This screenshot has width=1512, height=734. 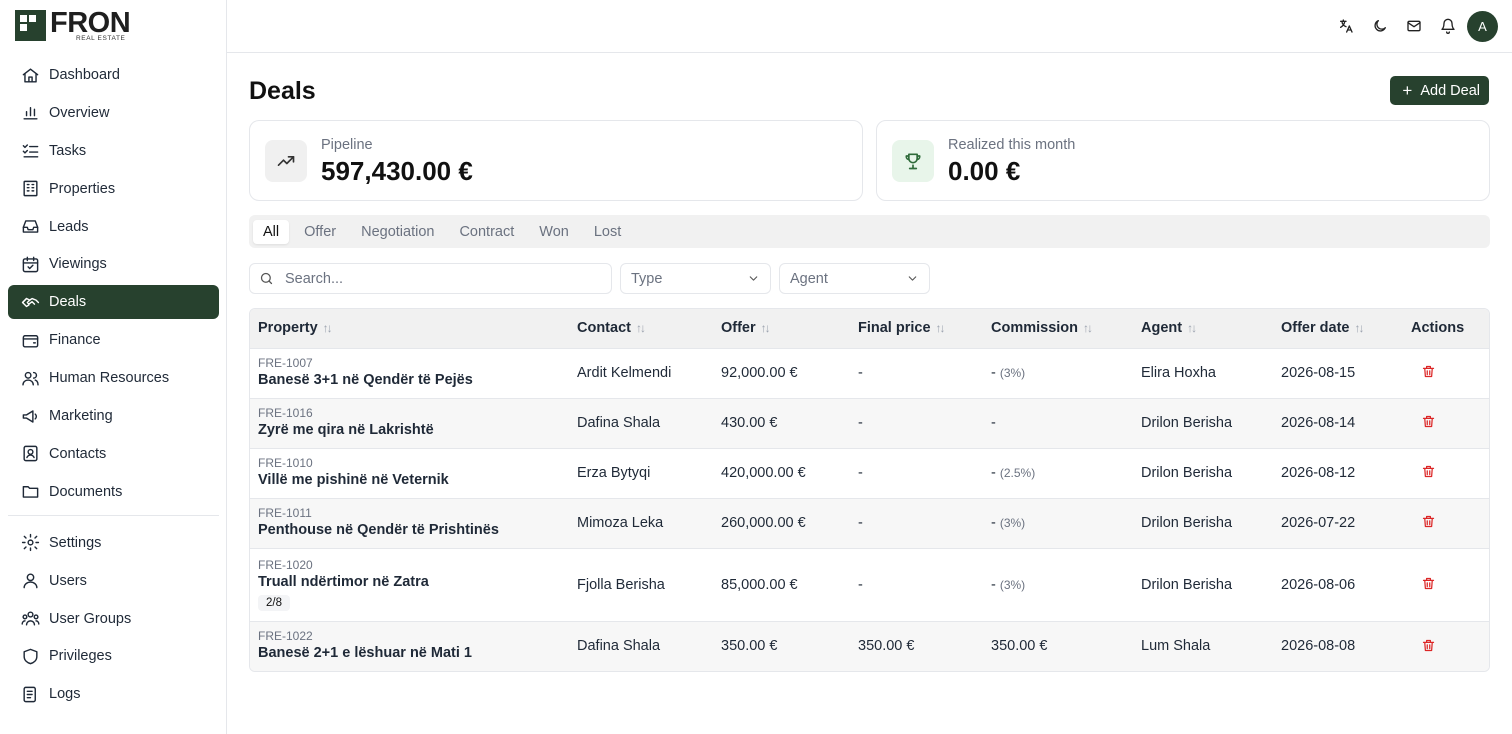 I want to click on bell-icon, so click(x=1448, y=26).